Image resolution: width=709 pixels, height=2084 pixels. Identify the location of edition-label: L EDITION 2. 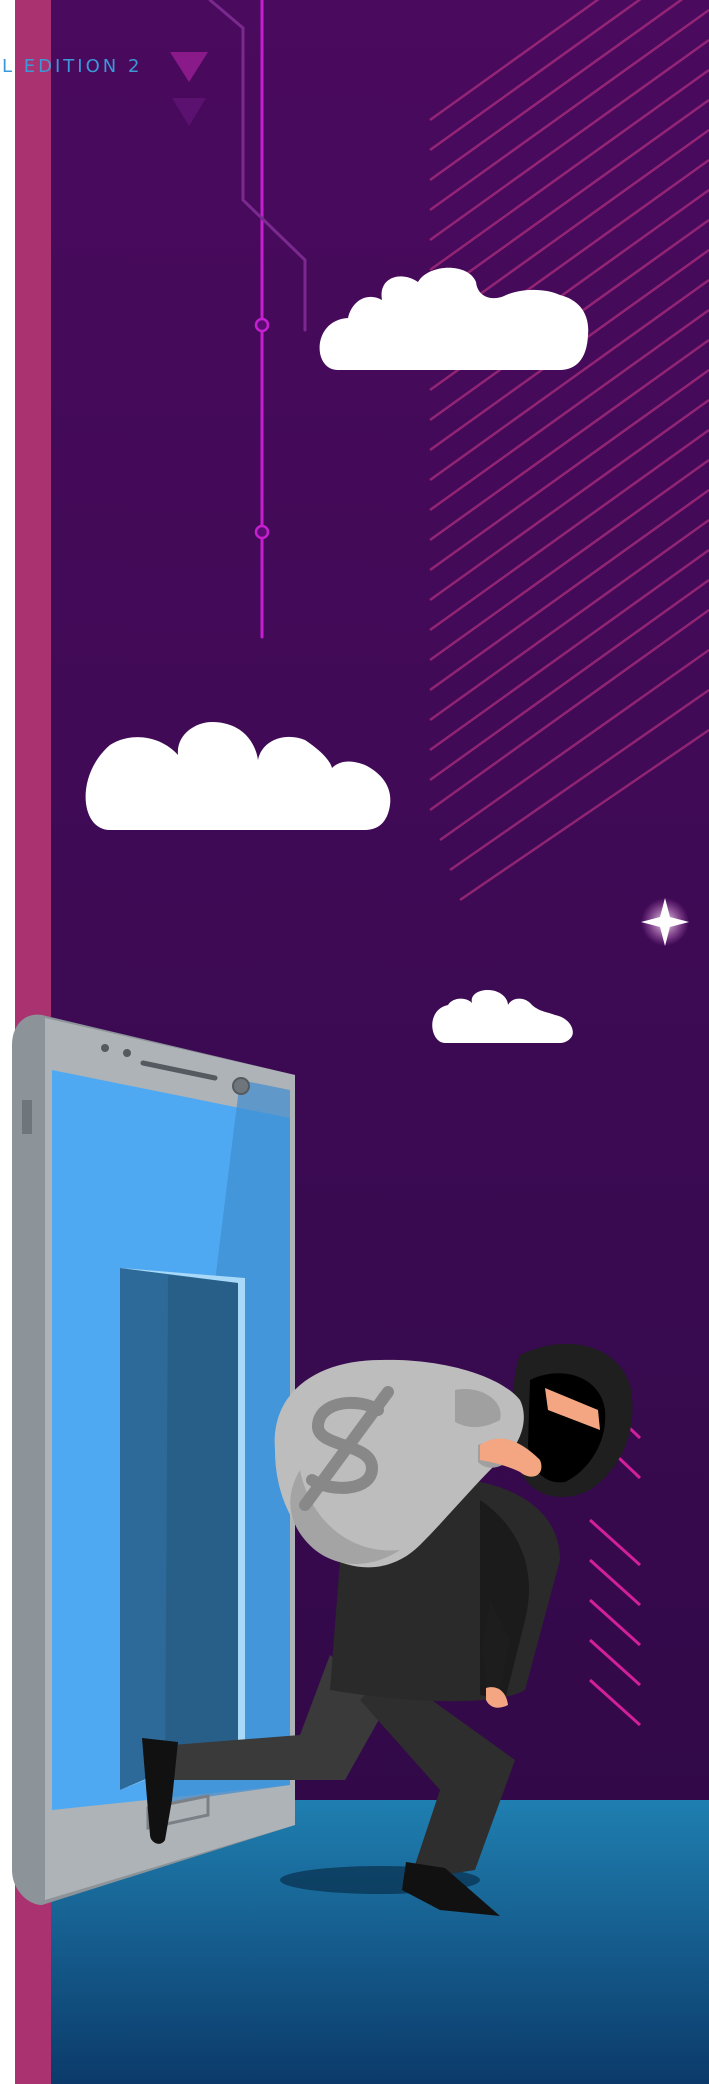
(72, 66).